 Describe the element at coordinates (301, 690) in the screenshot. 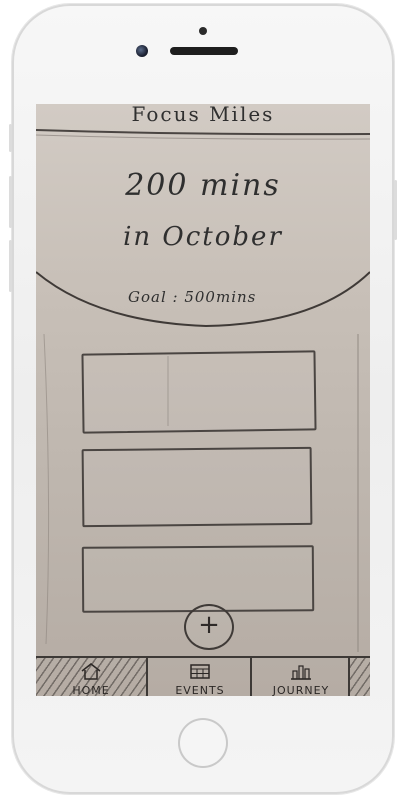

I see `tab-journey-label: JOURNEY` at that location.